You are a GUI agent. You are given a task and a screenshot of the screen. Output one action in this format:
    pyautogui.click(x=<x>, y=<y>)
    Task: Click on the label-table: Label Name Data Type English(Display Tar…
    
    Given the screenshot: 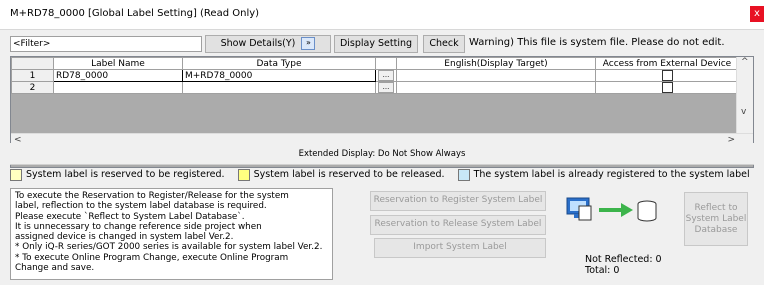 What is the action you would take?
    pyautogui.click(x=375, y=75)
    